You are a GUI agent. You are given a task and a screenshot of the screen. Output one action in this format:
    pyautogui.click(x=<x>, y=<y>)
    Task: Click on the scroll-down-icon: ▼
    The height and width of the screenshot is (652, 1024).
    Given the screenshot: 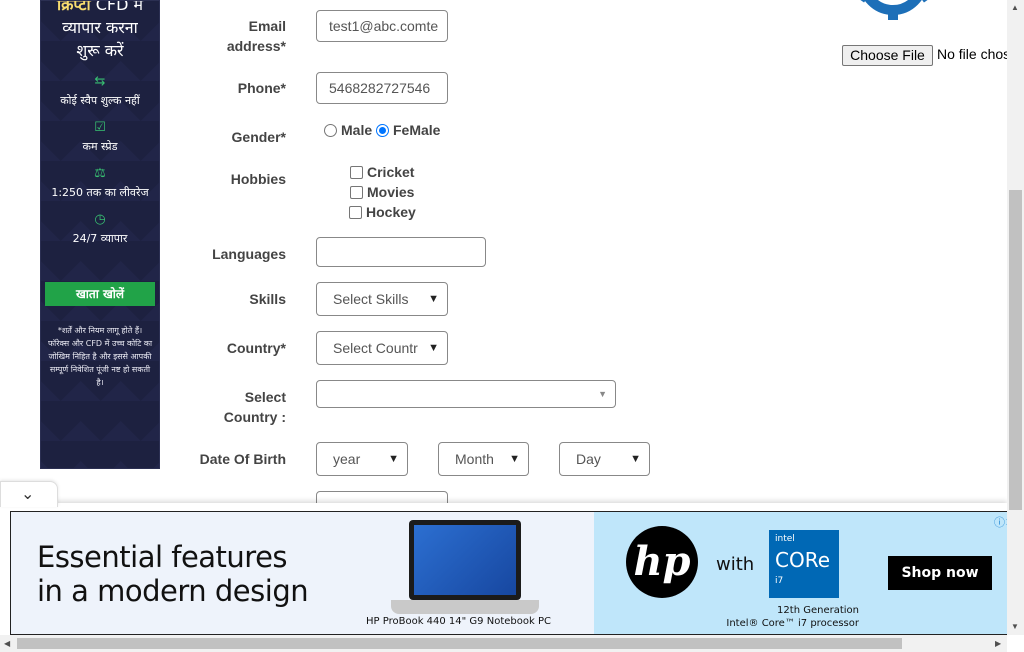 What is the action you would take?
    pyautogui.click(x=1015, y=626)
    